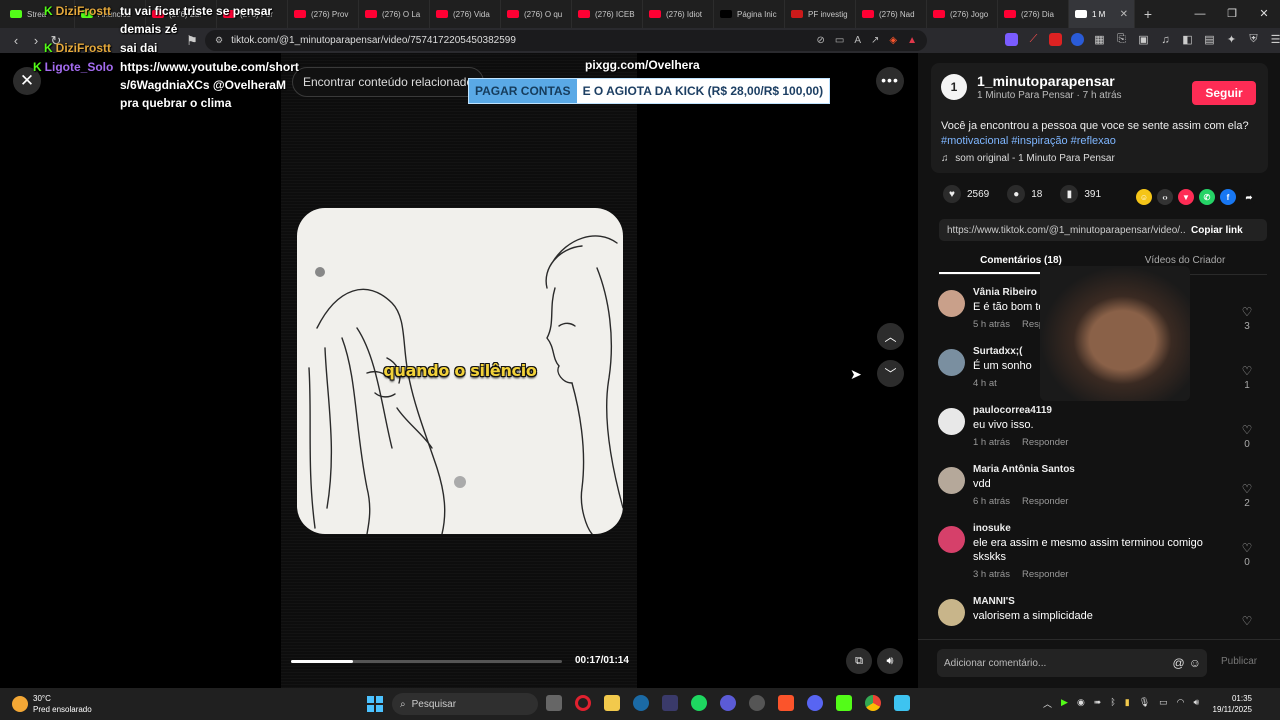 The image size is (1280, 720). What do you see at coordinates (699, 703) in the screenshot?
I see `spotify-icon` at bounding box center [699, 703].